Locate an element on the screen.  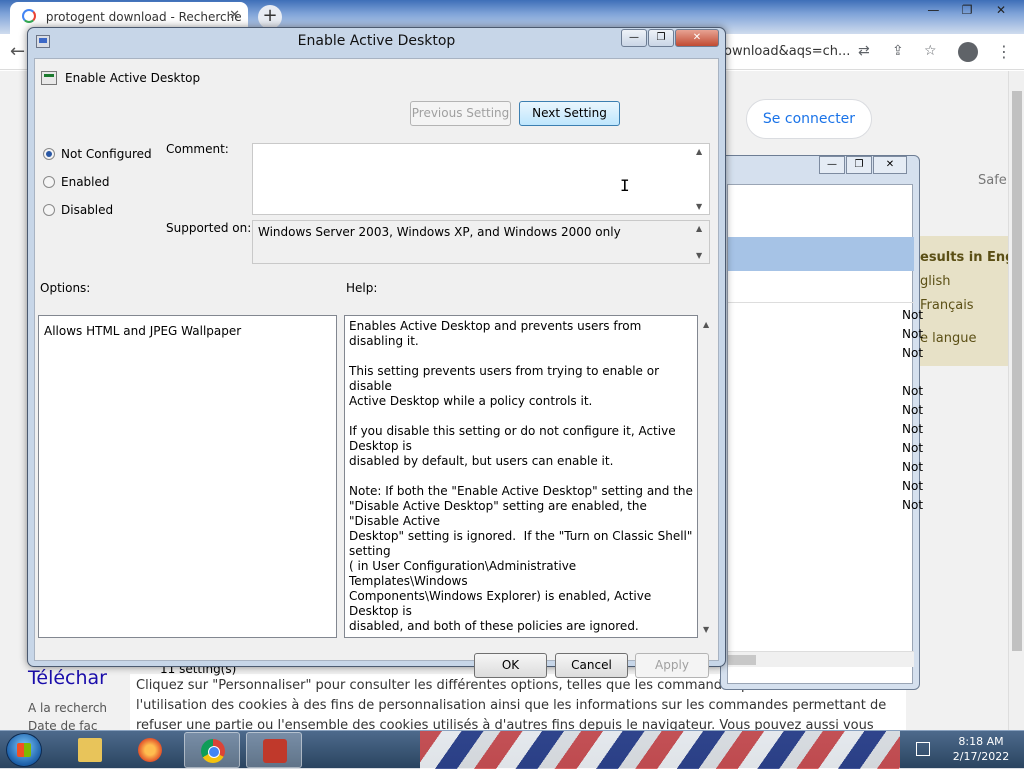
google-icon is located at coordinates (29, 16).